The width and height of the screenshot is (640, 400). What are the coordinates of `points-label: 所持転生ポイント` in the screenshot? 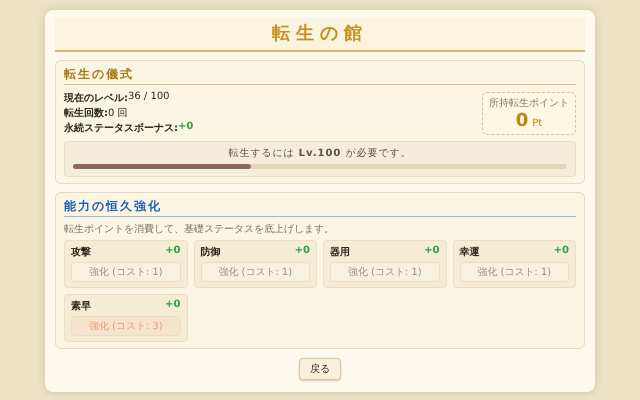 It's located at (529, 103).